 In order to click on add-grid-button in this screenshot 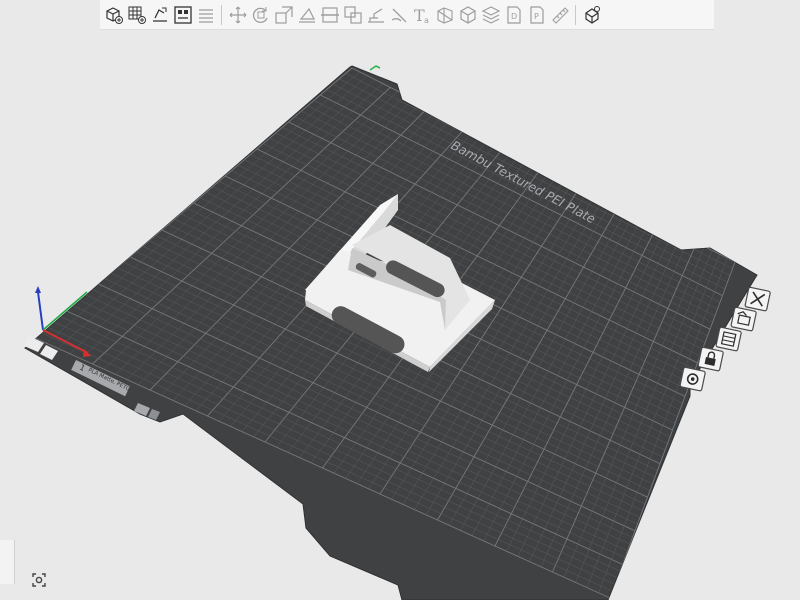, I will do `click(136, 15)`.